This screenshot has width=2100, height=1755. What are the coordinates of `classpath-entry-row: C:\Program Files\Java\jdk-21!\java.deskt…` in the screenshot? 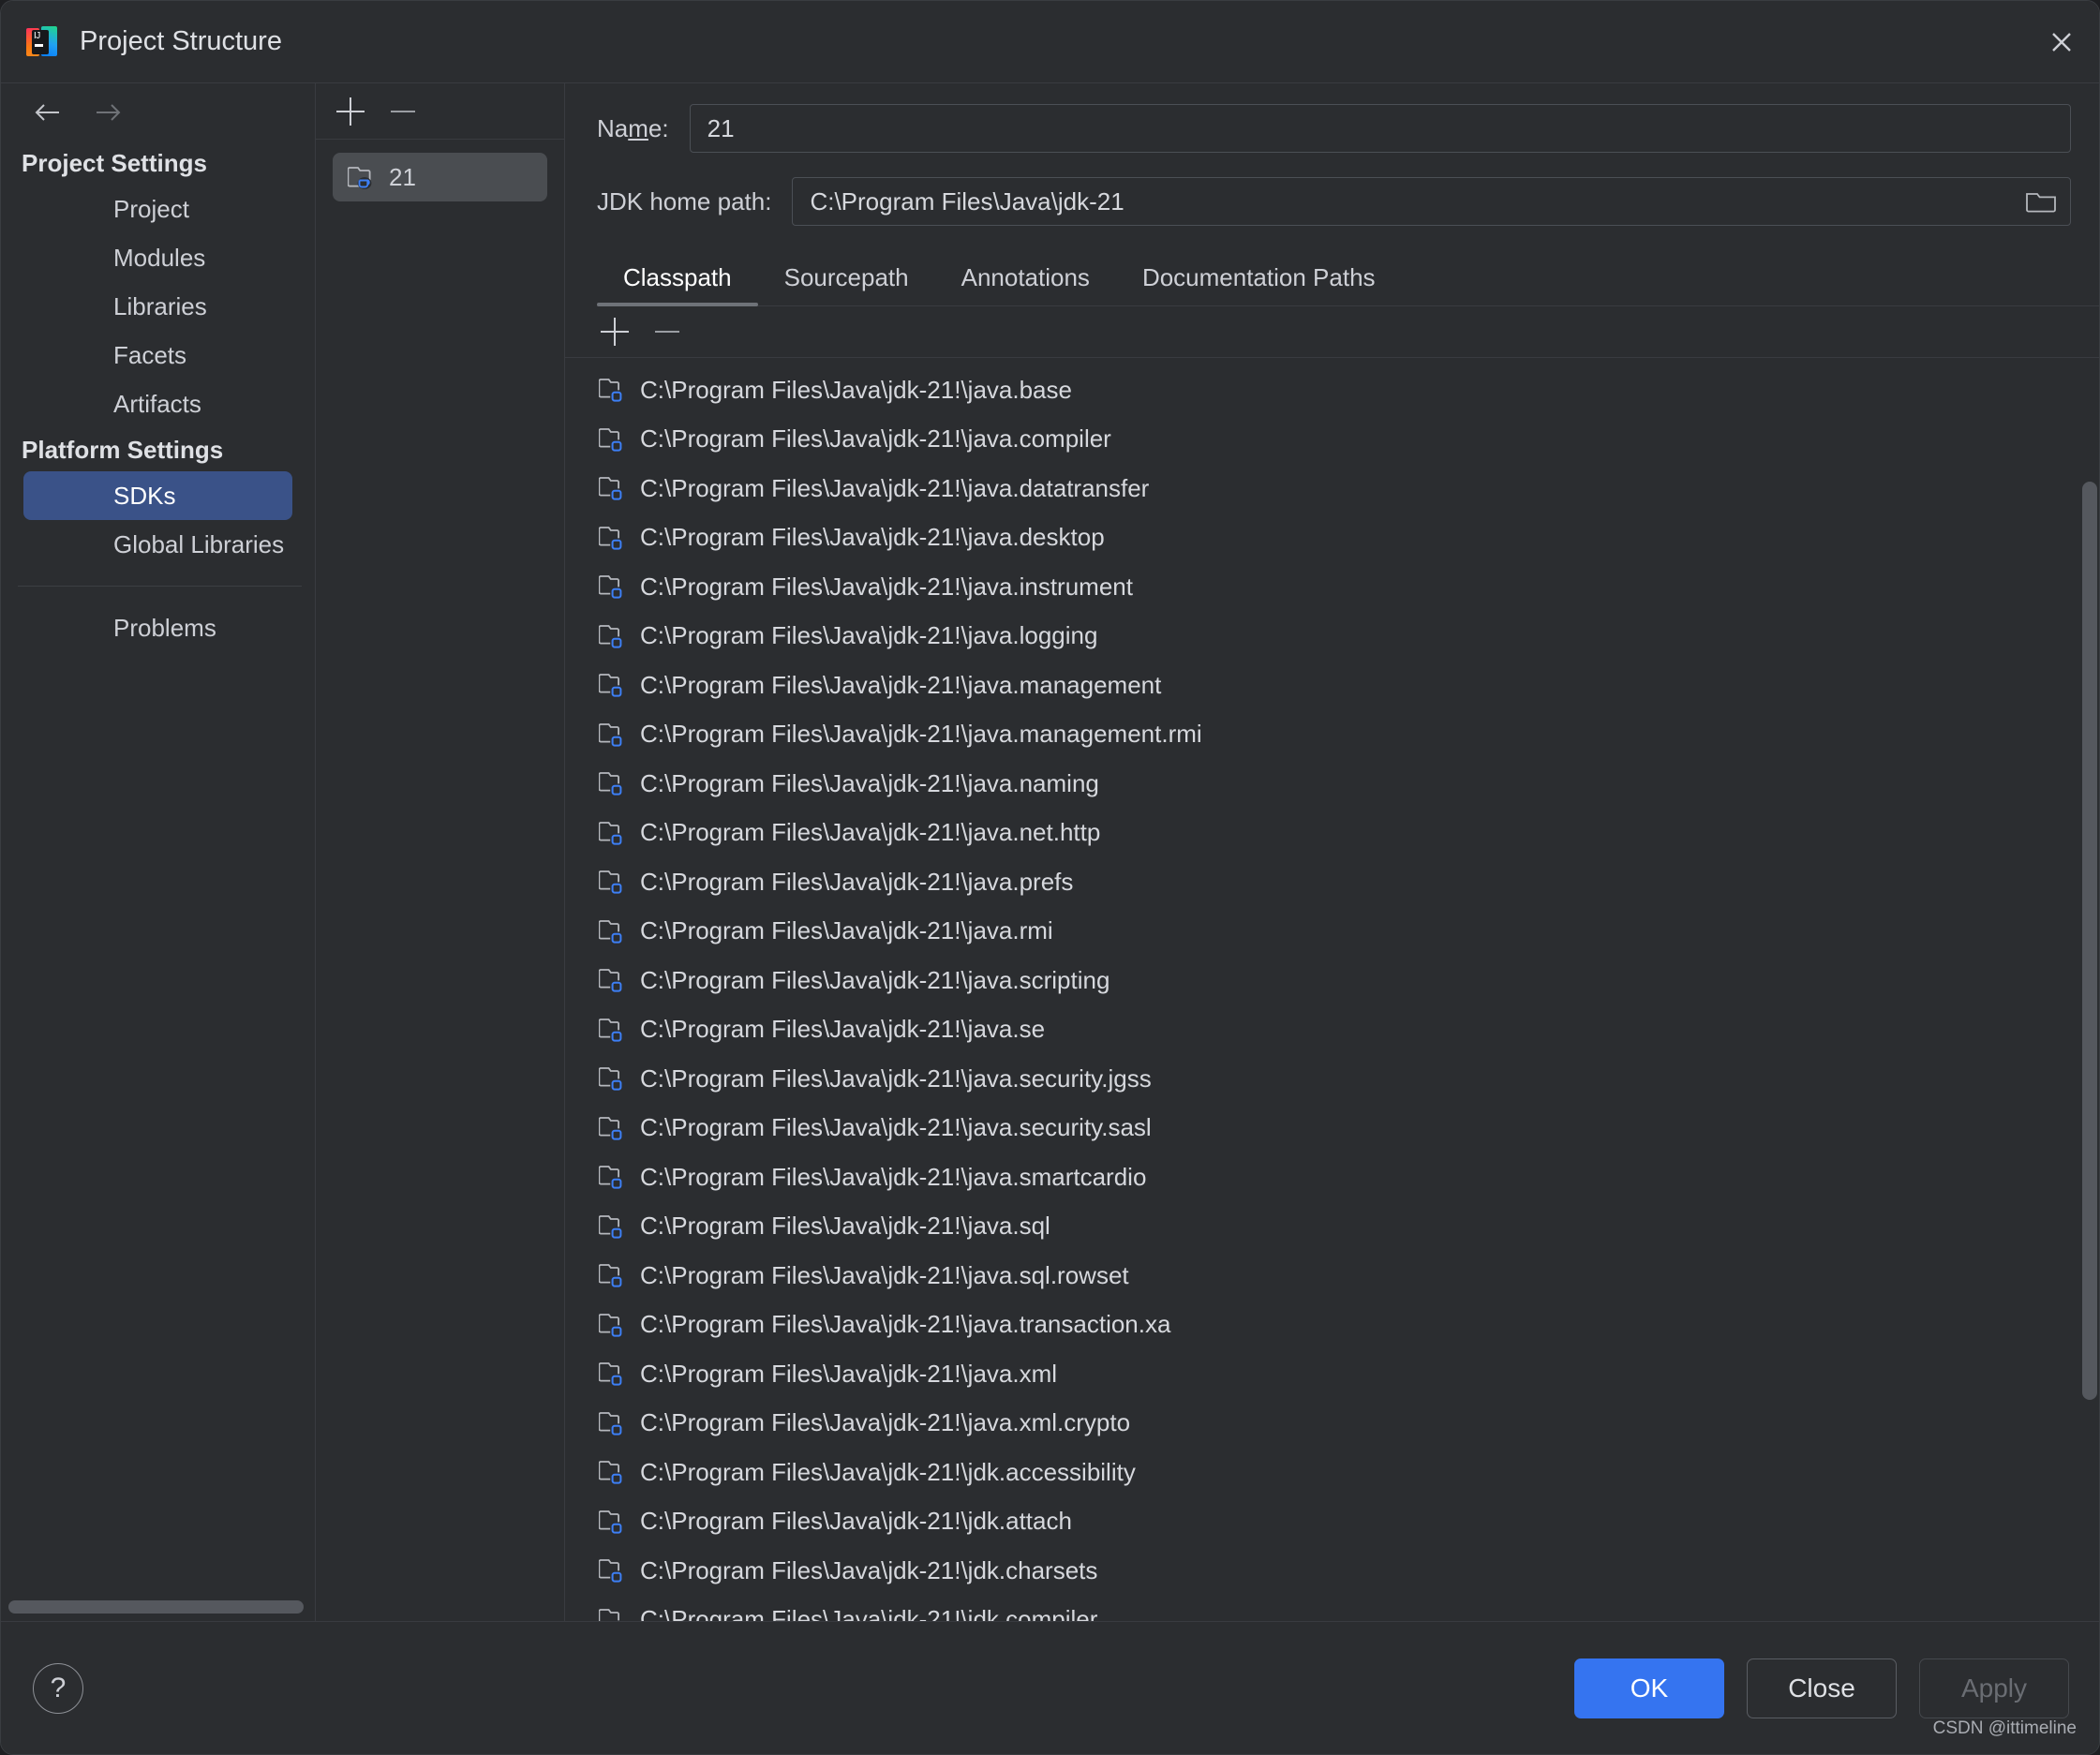 It's located at (1332, 538).